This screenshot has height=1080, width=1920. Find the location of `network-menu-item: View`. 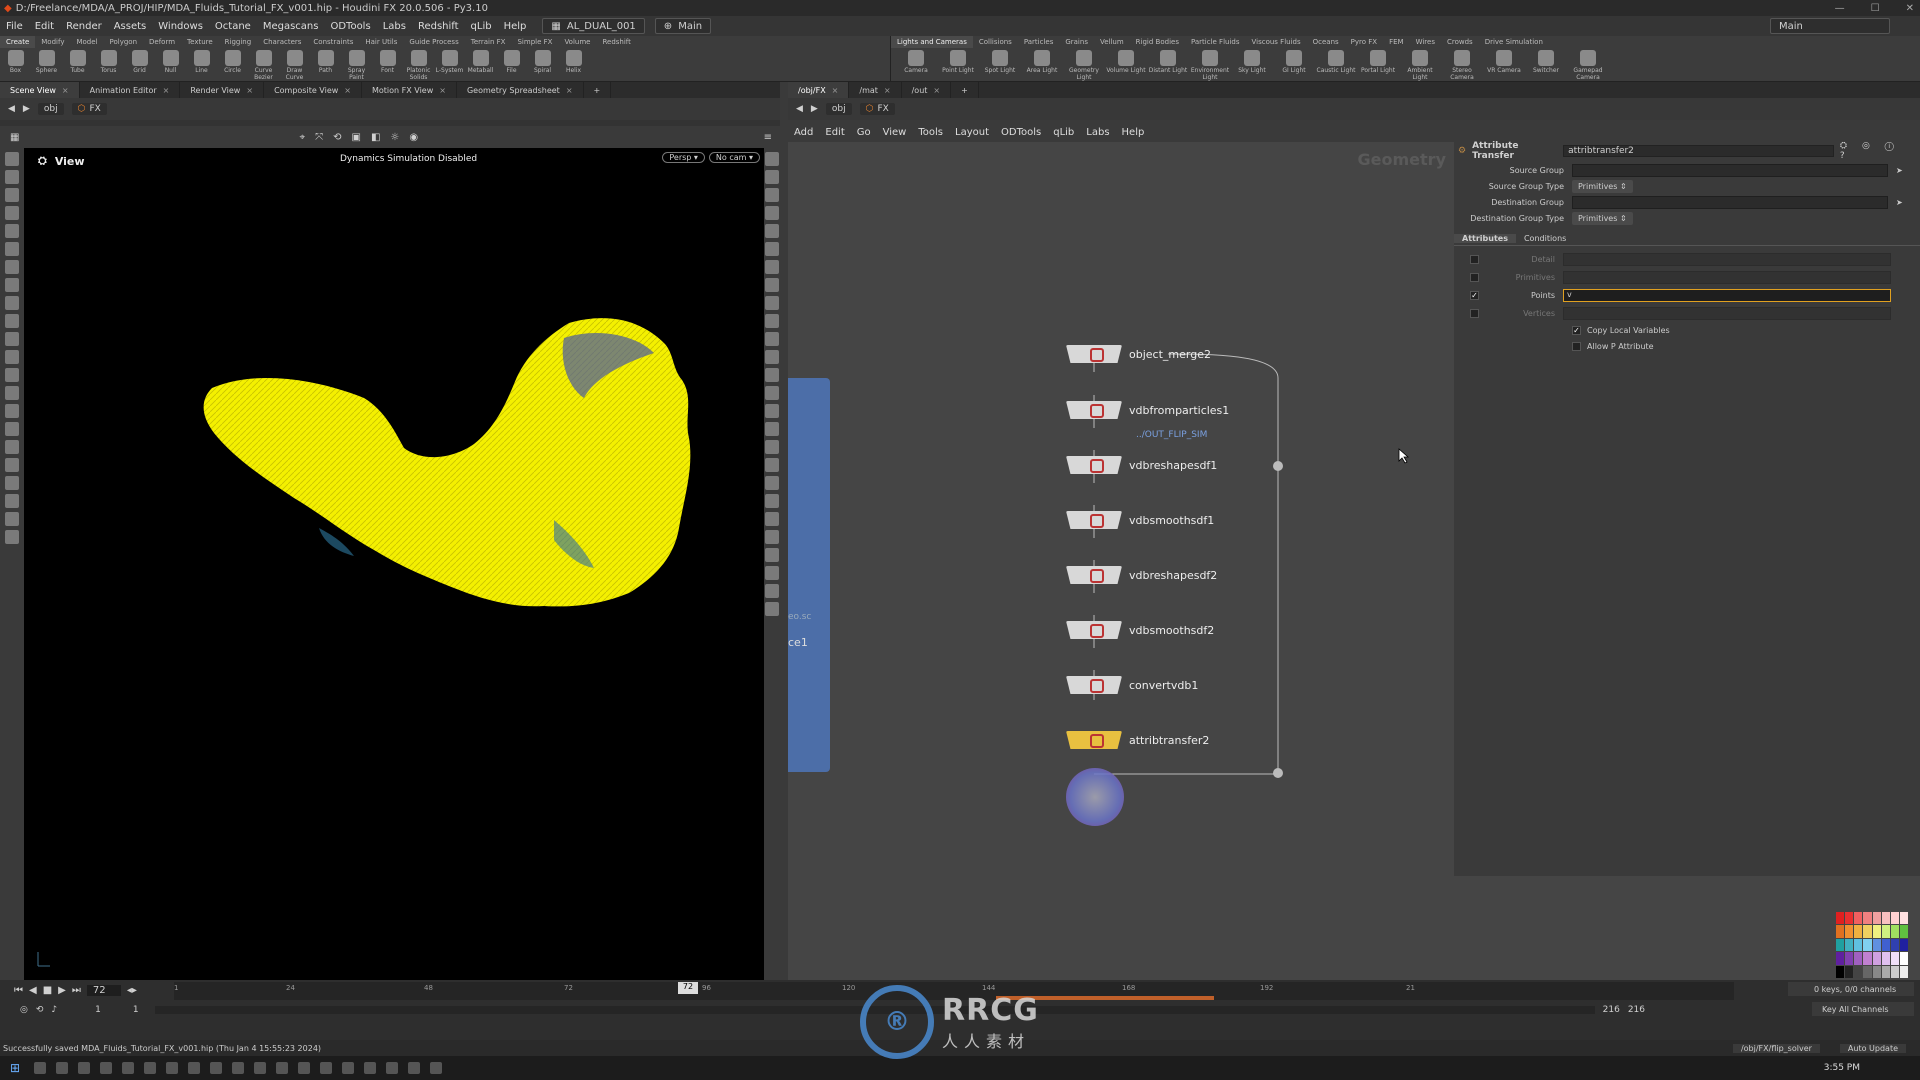

network-menu-item: View is located at coordinates (895, 132).